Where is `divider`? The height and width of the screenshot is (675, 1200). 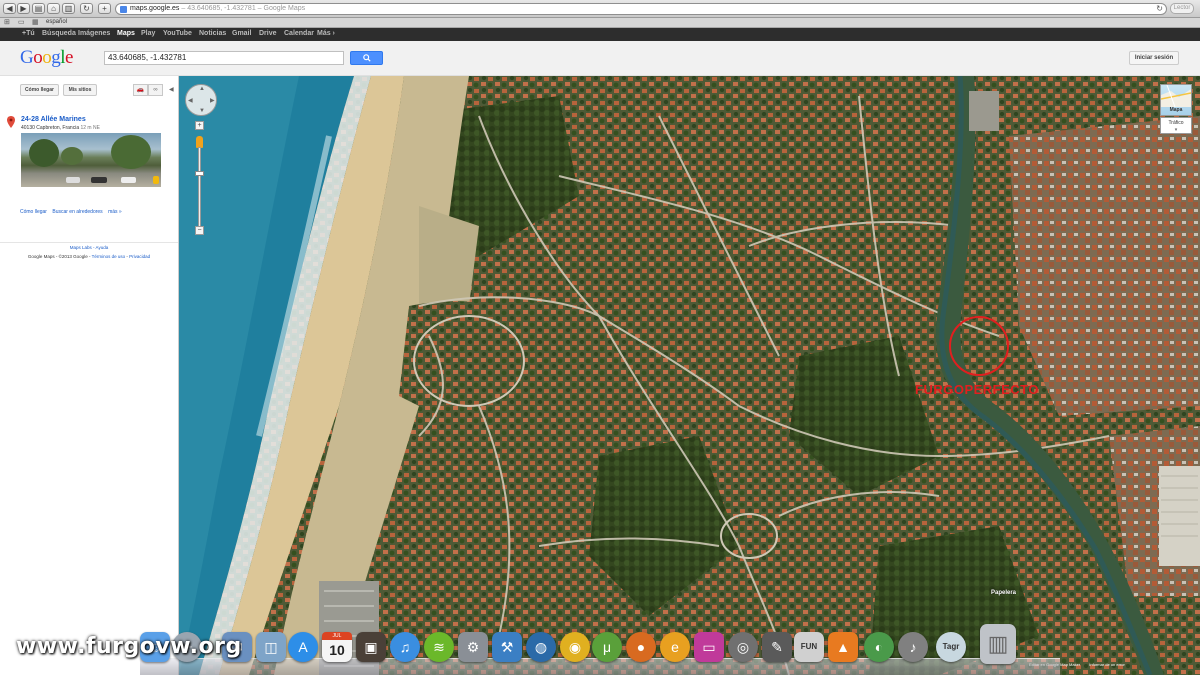 divider is located at coordinates (89, 242).